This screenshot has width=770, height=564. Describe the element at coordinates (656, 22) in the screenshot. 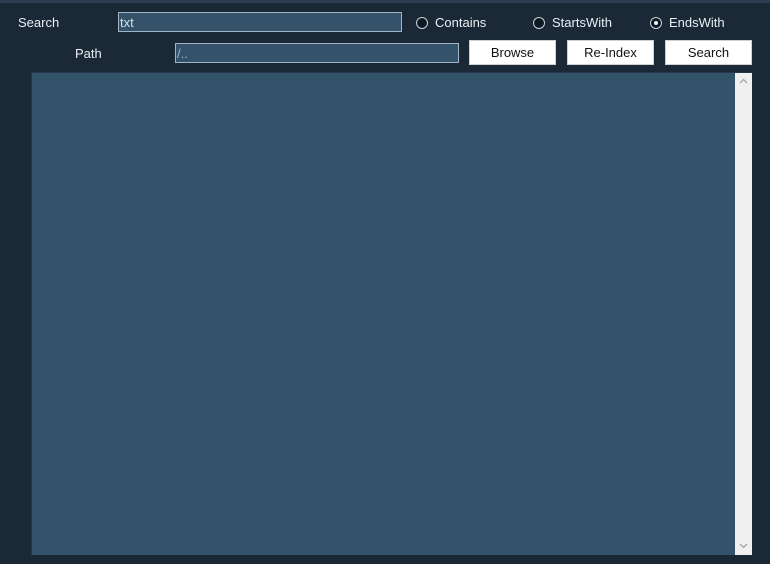

I see `radio-endswith-indicator` at that location.